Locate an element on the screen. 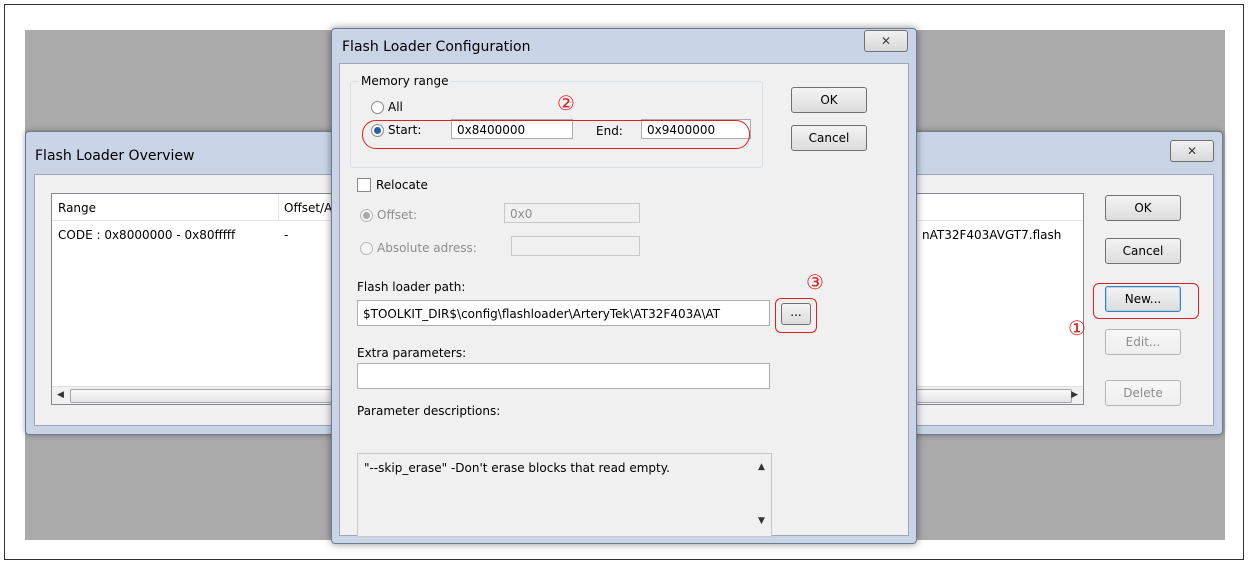 The height and width of the screenshot is (563, 1248). config-cancel-button: Cancel is located at coordinates (829, 138).